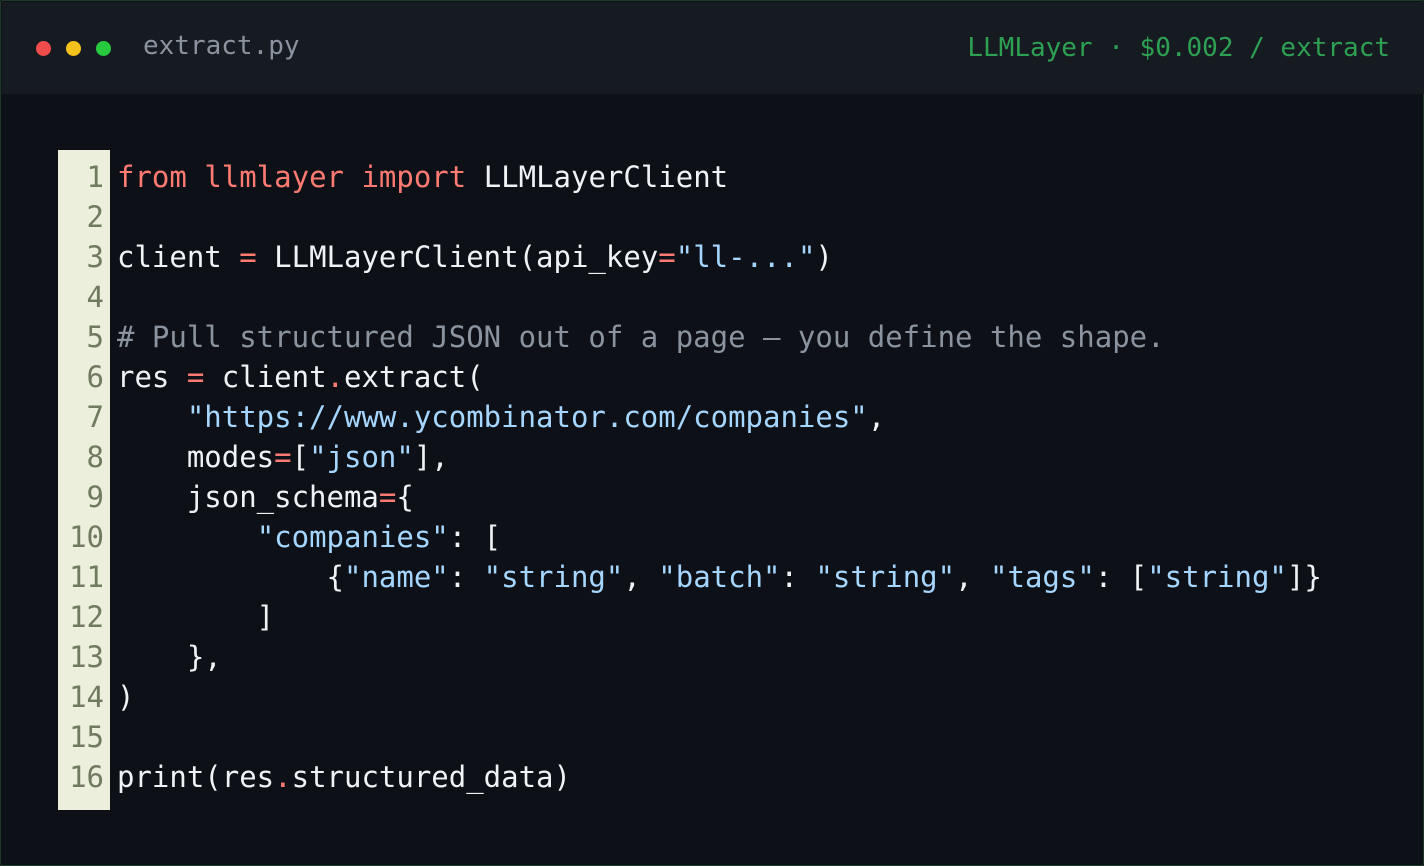  I want to click on code-text: print(res.structured_data), so click(344, 777).